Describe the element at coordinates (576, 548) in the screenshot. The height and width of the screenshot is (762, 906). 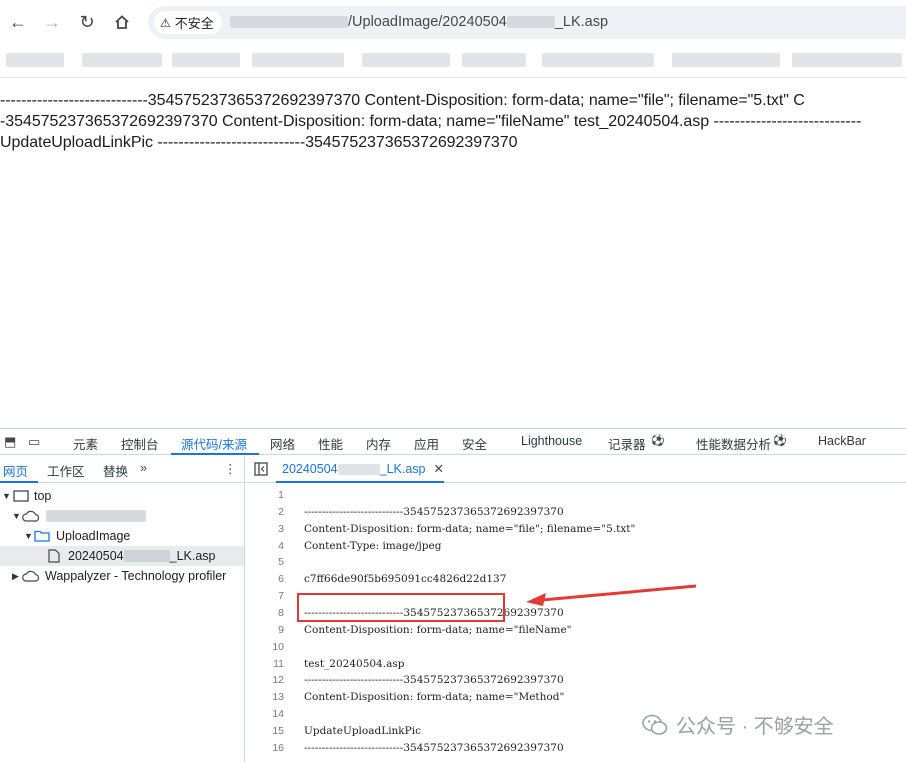
I see `code-line: 4 Content-Type: image/jpeg` at that location.